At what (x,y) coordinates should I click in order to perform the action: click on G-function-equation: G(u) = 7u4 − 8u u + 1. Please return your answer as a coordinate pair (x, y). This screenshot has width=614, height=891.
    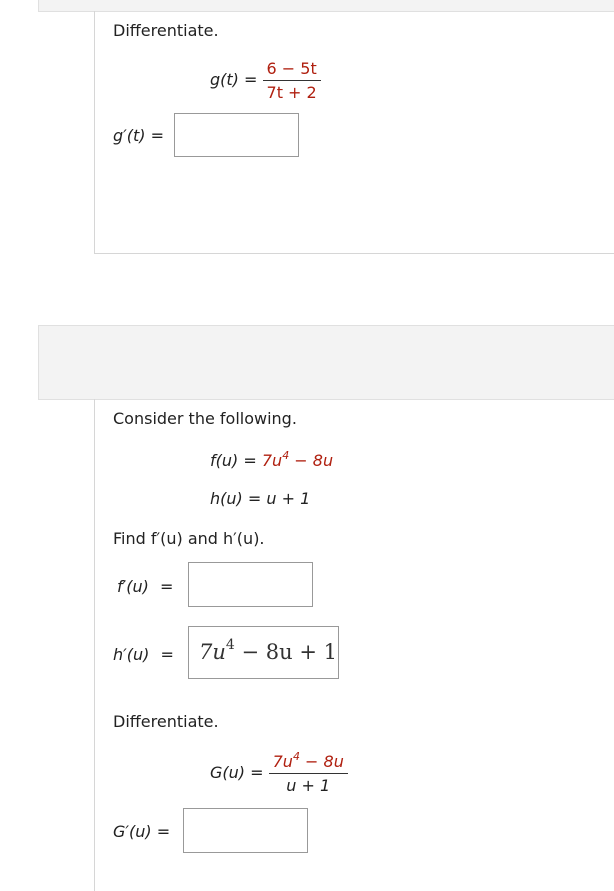
    Looking at the image, I should click on (279, 772).